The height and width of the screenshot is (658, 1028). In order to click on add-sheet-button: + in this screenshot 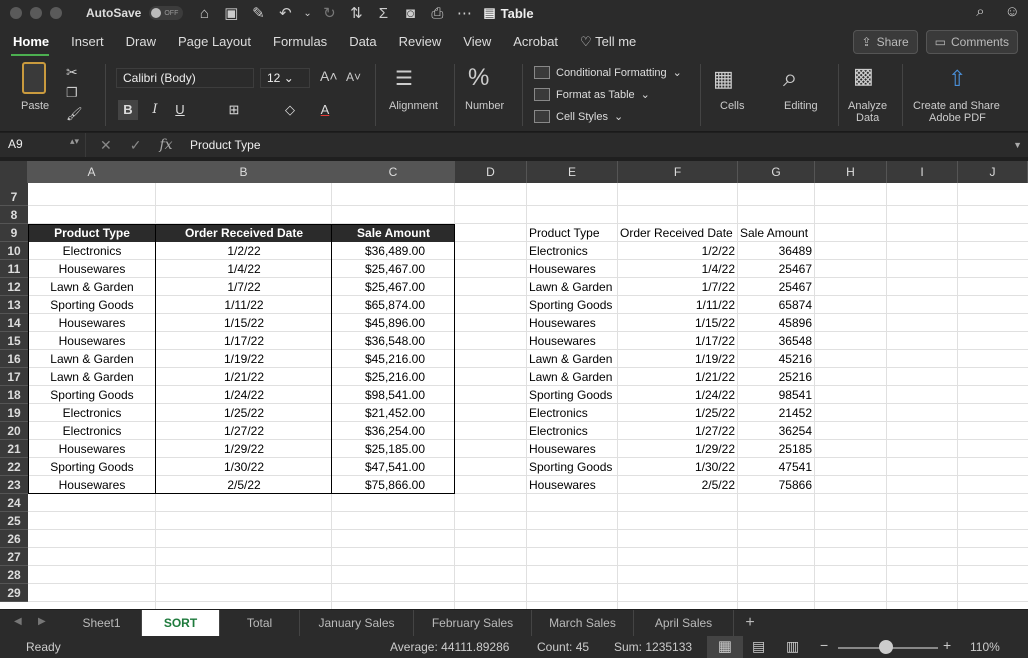, I will do `click(750, 623)`.